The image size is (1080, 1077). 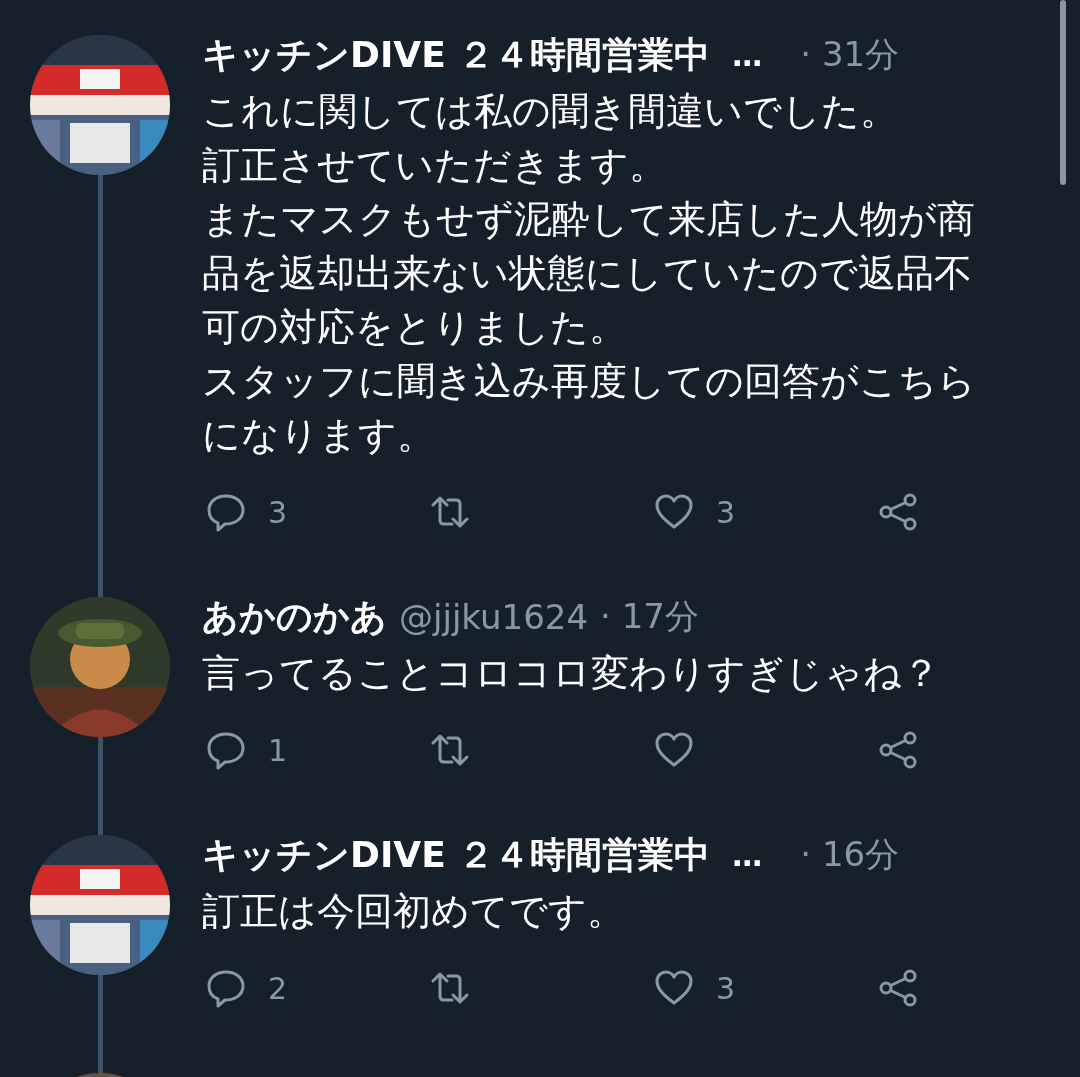 I want to click on tweet-text: 訂正させていただきます。, so click(x=435, y=165).